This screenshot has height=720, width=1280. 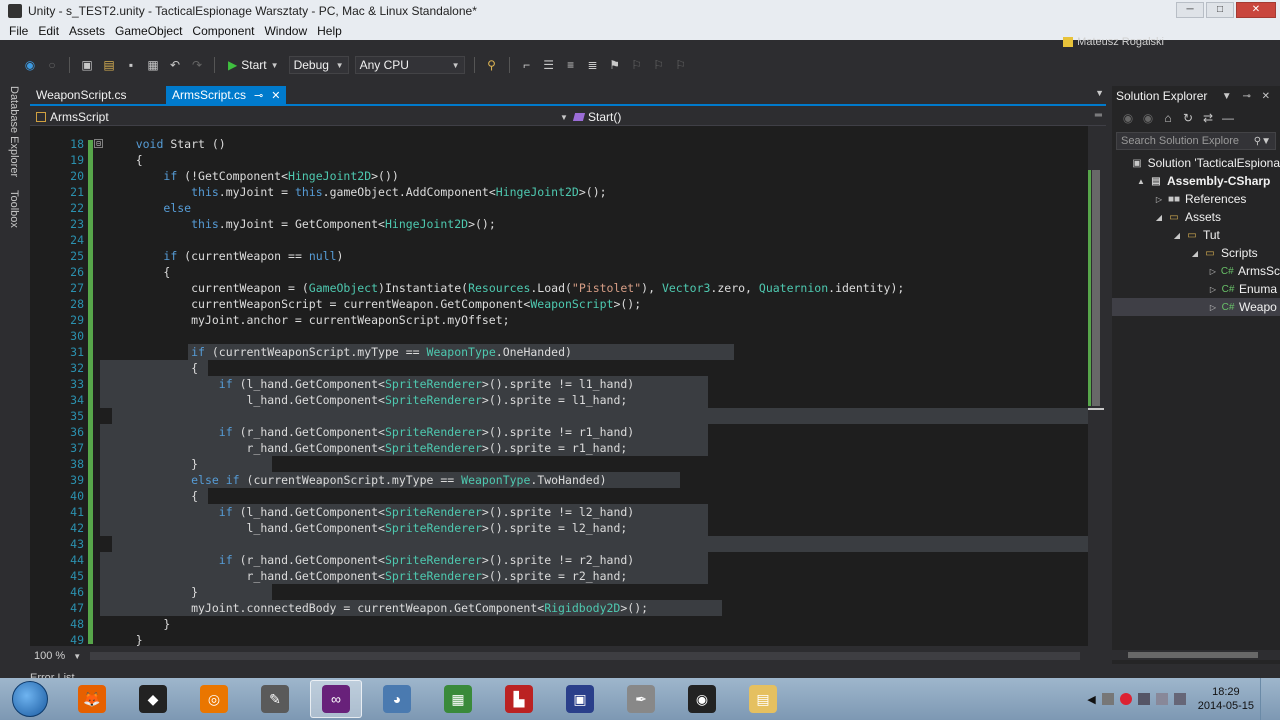 What do you see at coordinates (253, 65) in the screenshot?
I see `start-button: ▶ Start ▼` at bounding box center [253, 65].